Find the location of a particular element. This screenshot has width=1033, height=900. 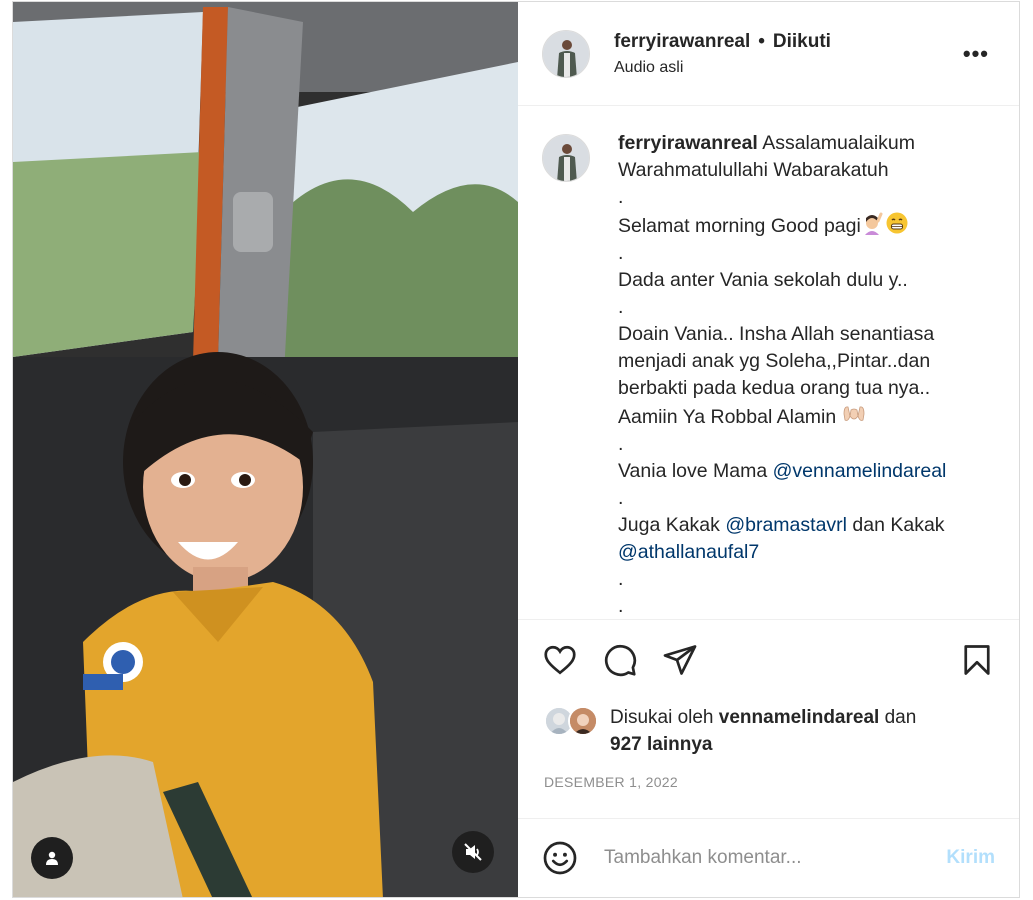

caption-username: ferryirawanreal is located at coordinates (688, 143).